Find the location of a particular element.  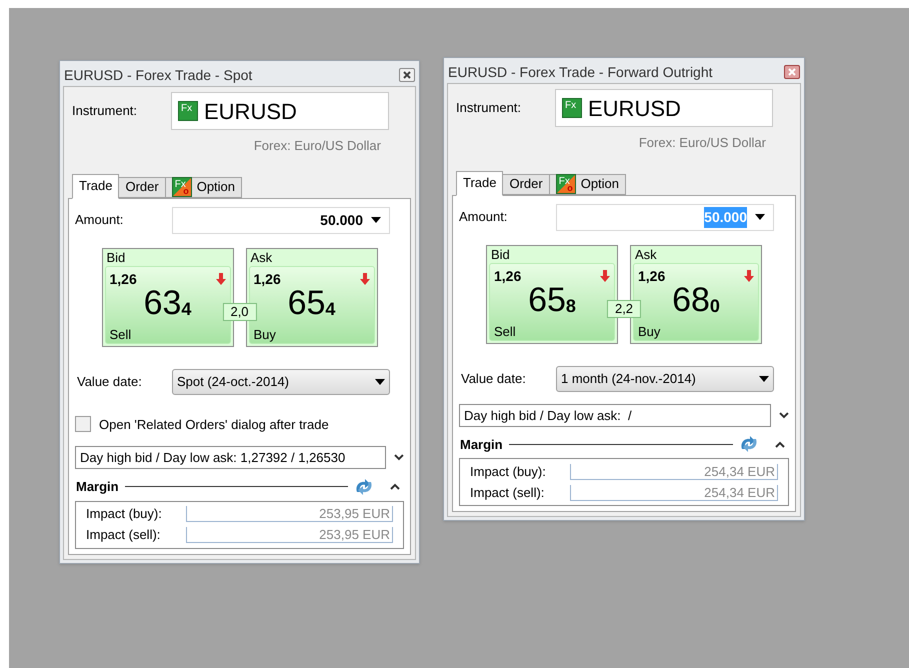

spread-value: 2,2 is located at coordinates (624, 309).